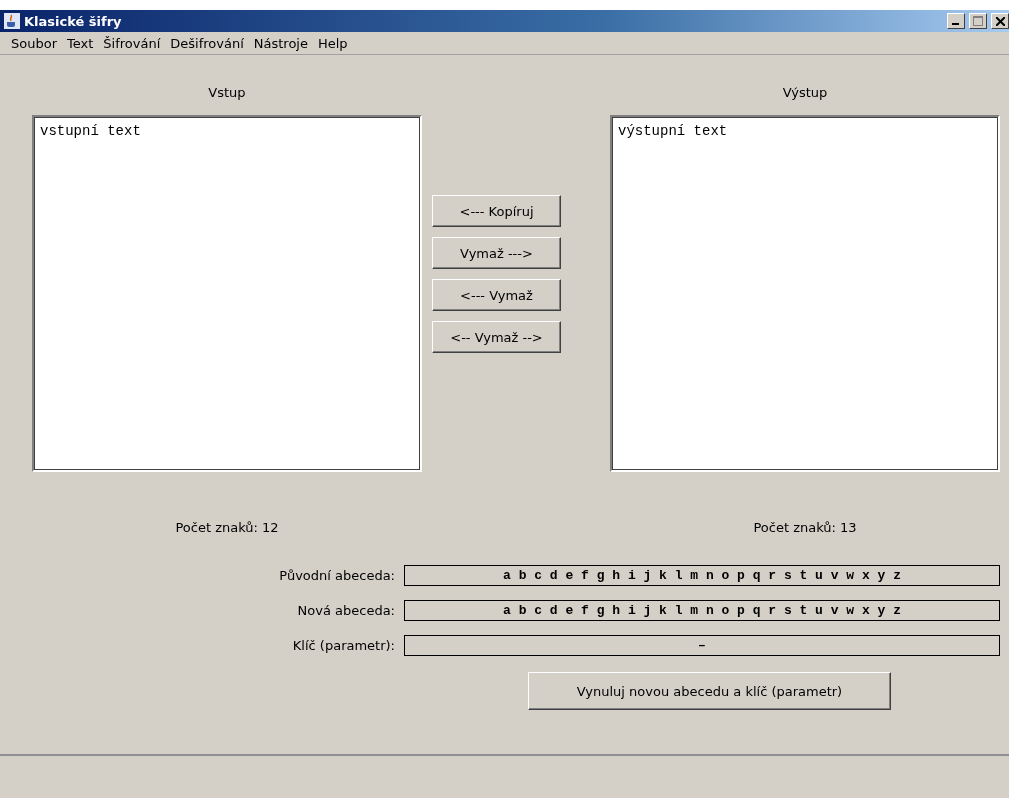 This screenshot has width=1009, height=798. Describe the element at coordinates (956, 21) in the screenshot. I see `minimize-button` at that location.